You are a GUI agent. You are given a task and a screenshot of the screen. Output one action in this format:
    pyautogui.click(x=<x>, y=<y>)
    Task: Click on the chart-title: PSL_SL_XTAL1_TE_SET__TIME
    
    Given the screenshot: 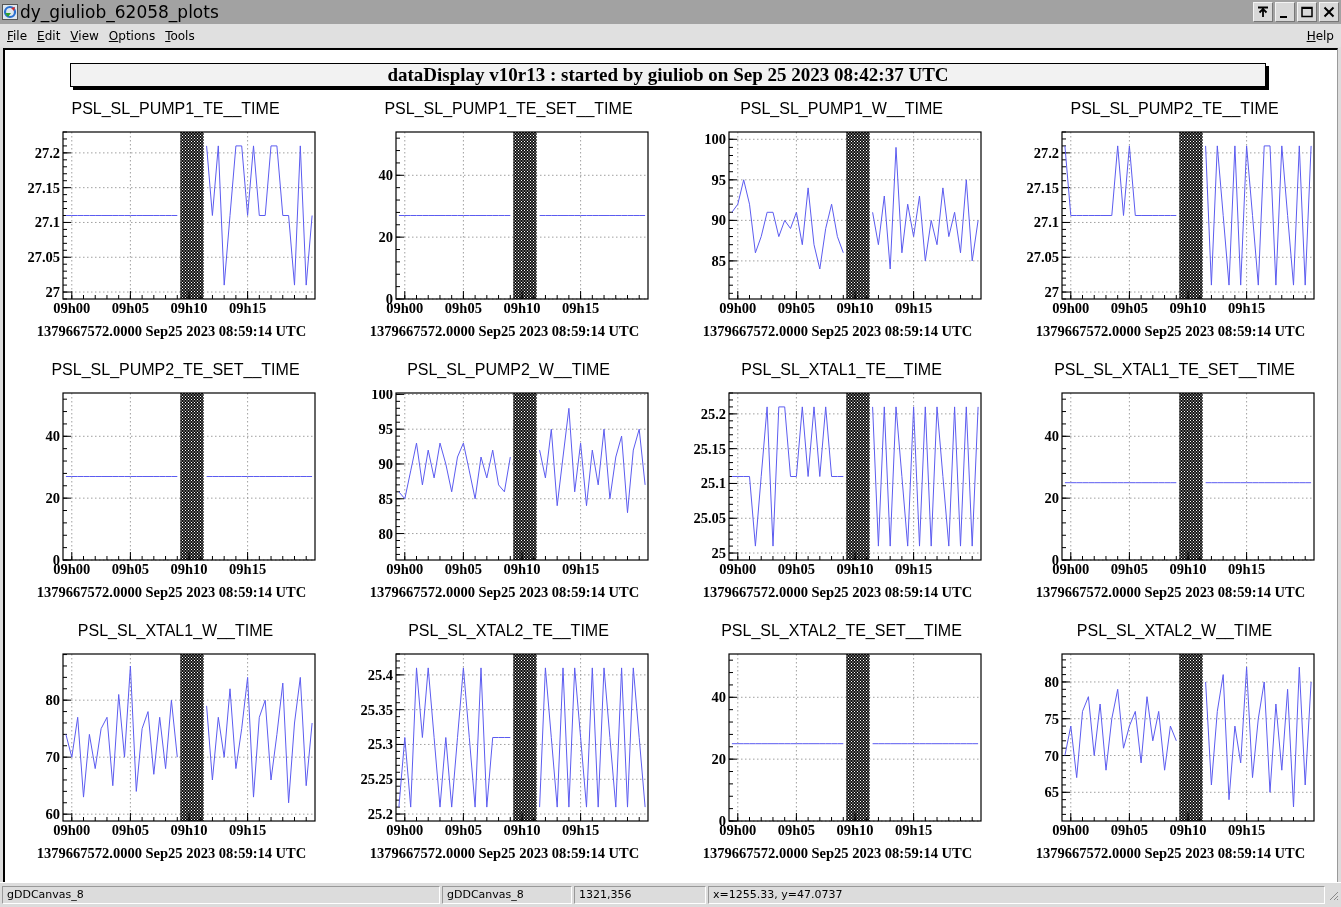 What is the action you would take?
    pyautogui.click(x=1174, y=370)
    